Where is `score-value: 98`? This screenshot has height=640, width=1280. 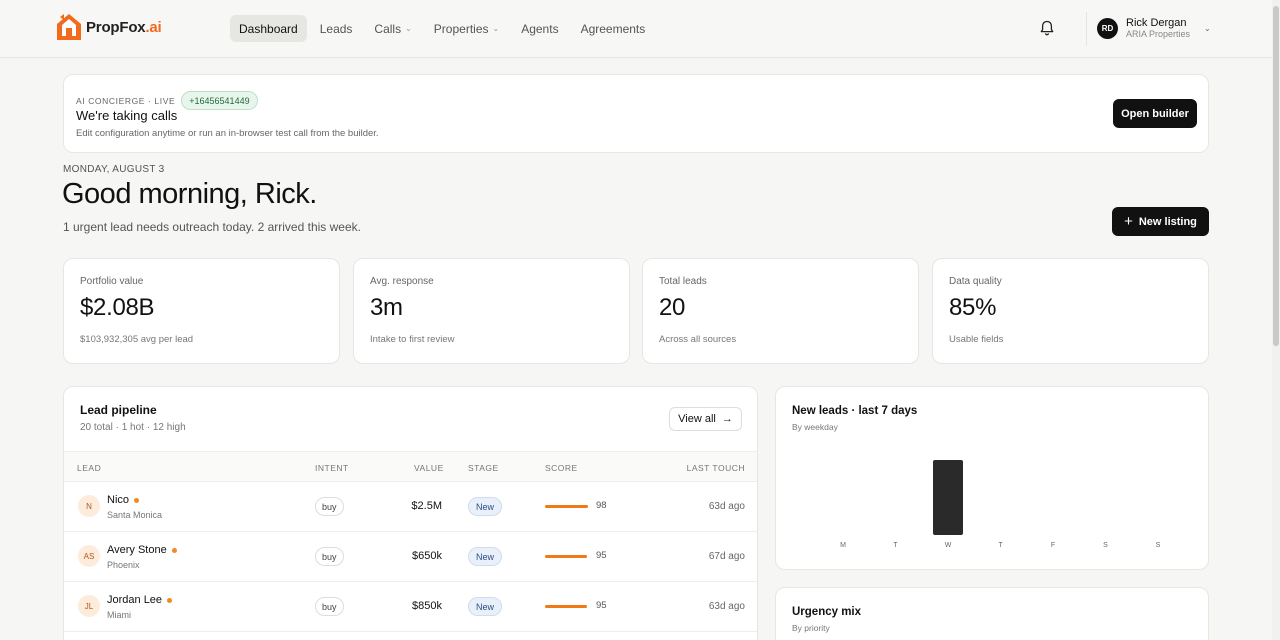
score-value: 98 is located at coordinates (601, 505).